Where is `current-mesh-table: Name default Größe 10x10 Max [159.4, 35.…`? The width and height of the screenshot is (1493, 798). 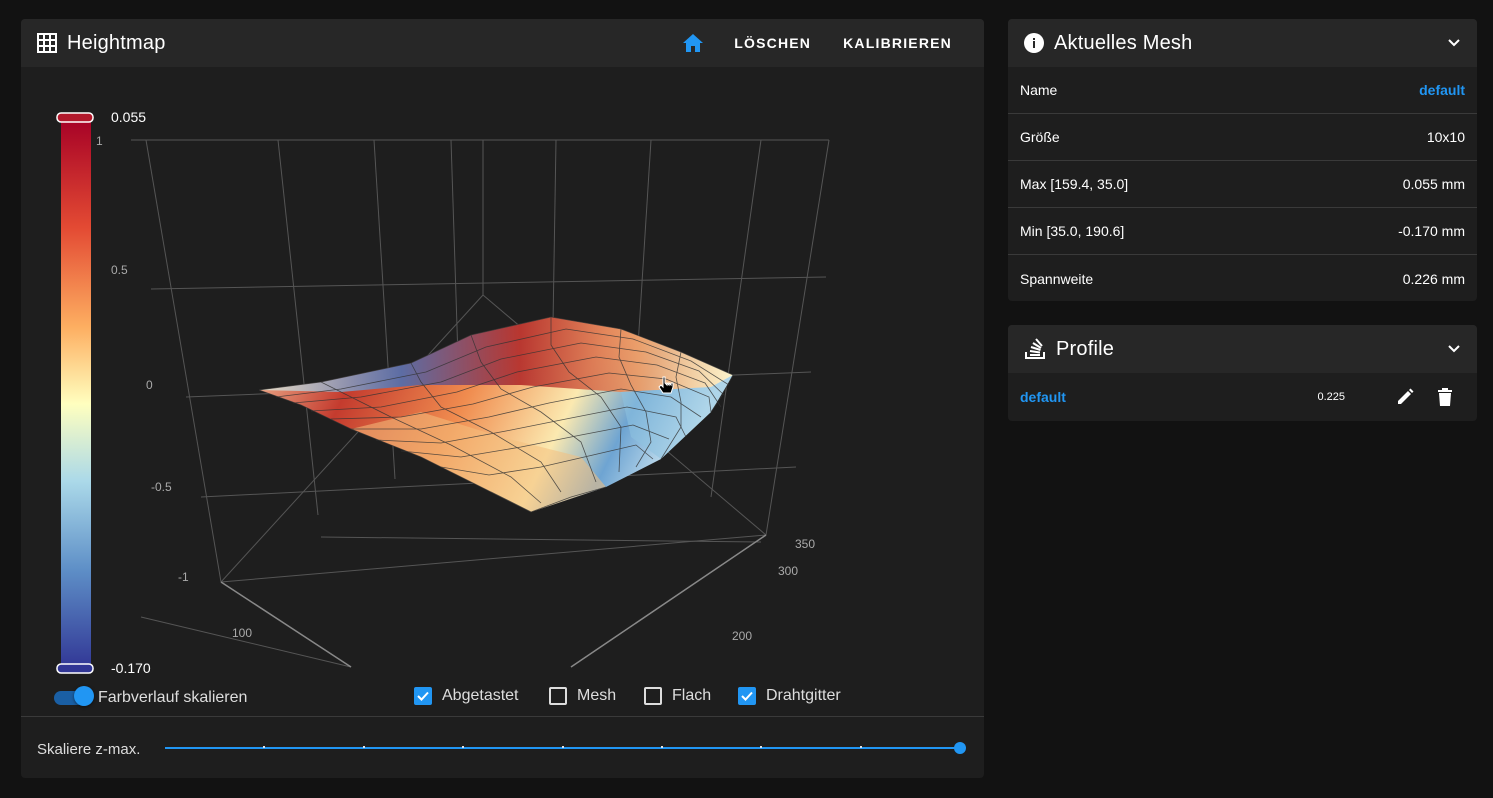 current-mesh-table: Name default Größe 10x10 Max [159.4, 35.… is located at coordinates (1242, 184).